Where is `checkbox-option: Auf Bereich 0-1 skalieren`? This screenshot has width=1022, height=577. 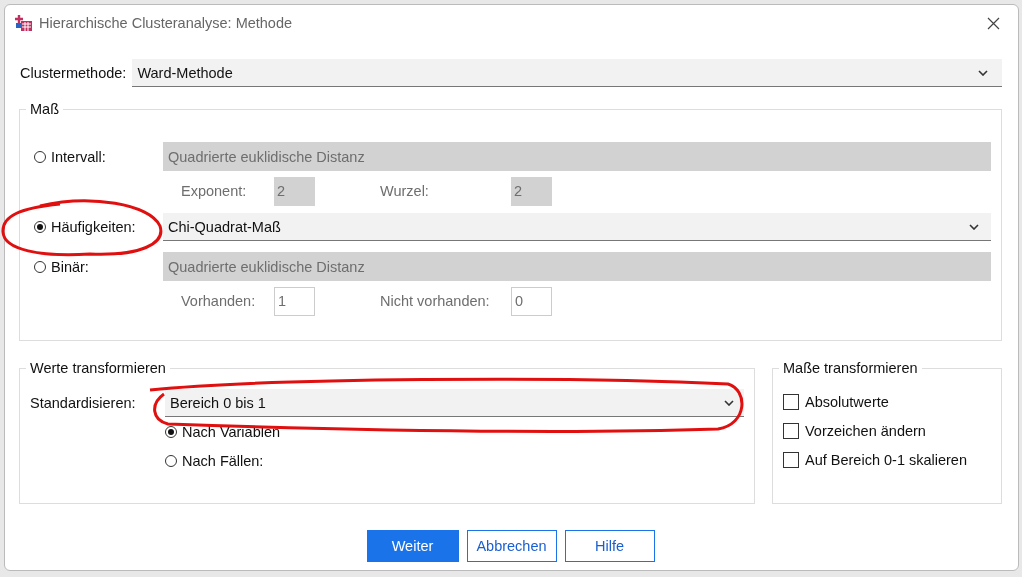
checkbox-option: Auf Bereich 0-1 skalieren is located at coordinates (888, 459).